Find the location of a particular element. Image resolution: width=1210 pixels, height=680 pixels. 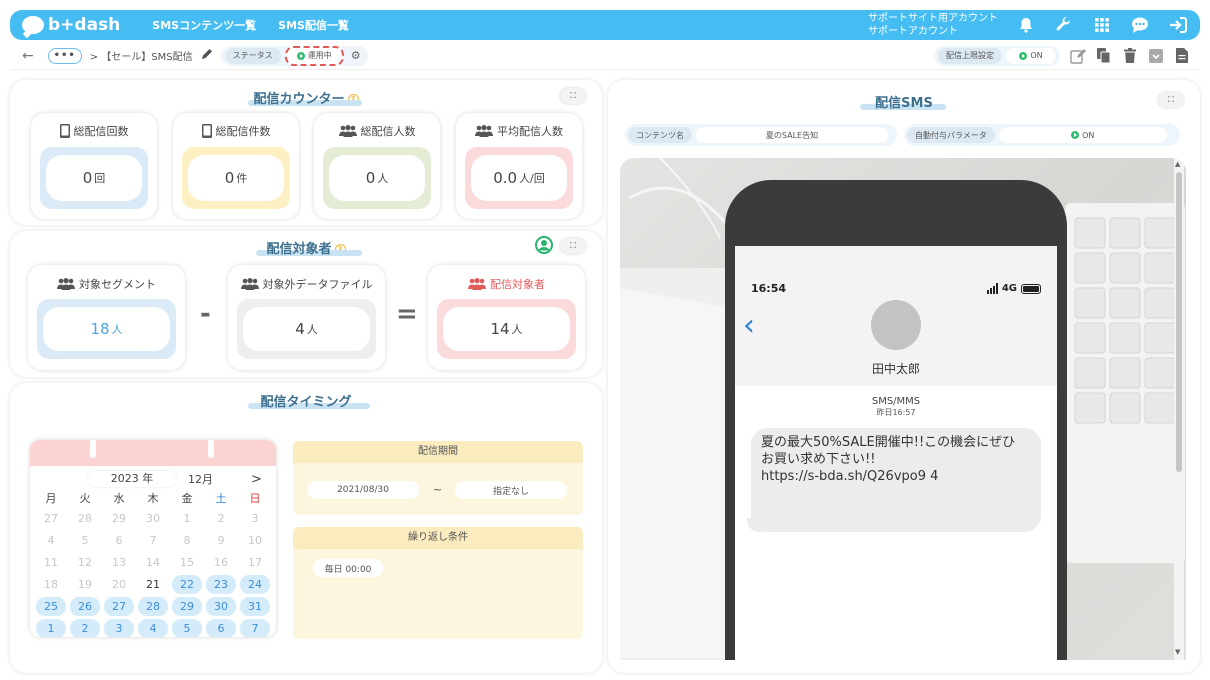

card-value: 0回 is located at coordinates (94, 178).